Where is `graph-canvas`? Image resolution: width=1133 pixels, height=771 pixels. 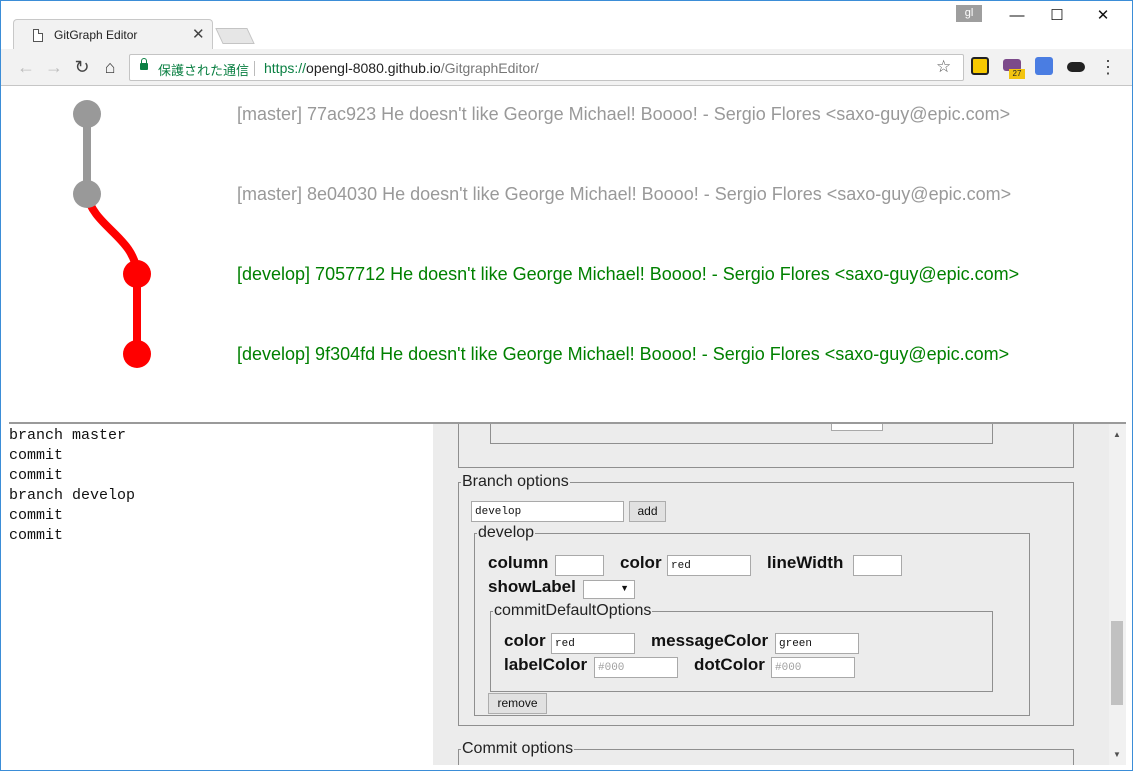 graph-canvas is located at coordinates (112, 234).